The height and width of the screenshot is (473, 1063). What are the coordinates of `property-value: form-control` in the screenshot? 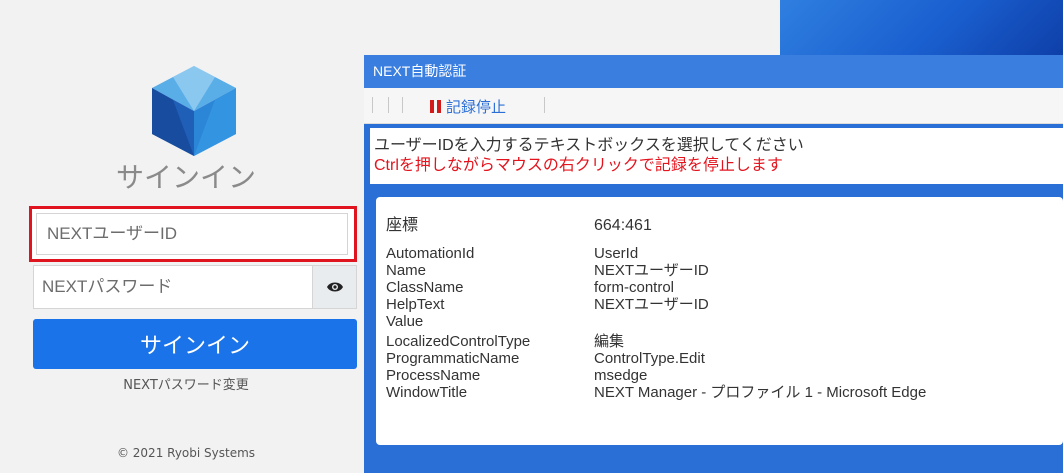 It's located at (634, 287).